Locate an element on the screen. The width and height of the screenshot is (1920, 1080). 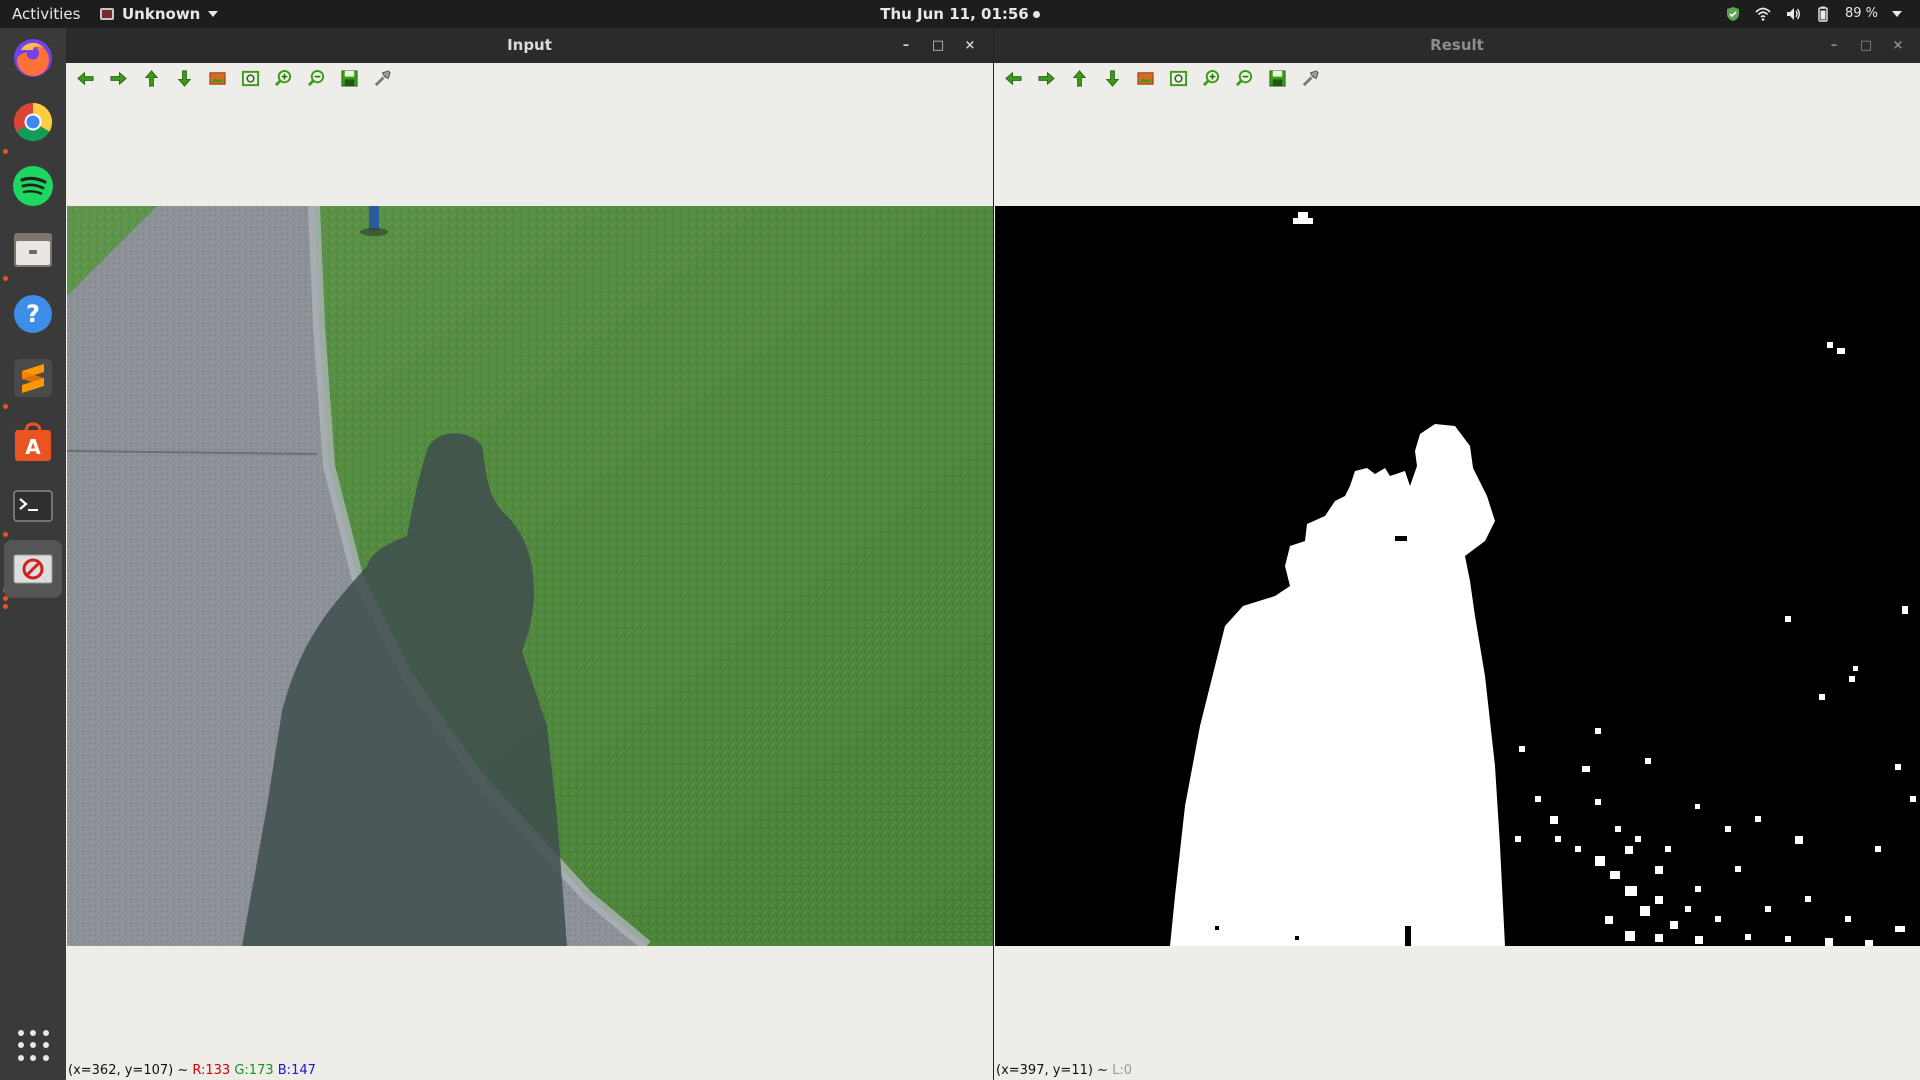
firefox-icon is located at coordinates (33, 58).